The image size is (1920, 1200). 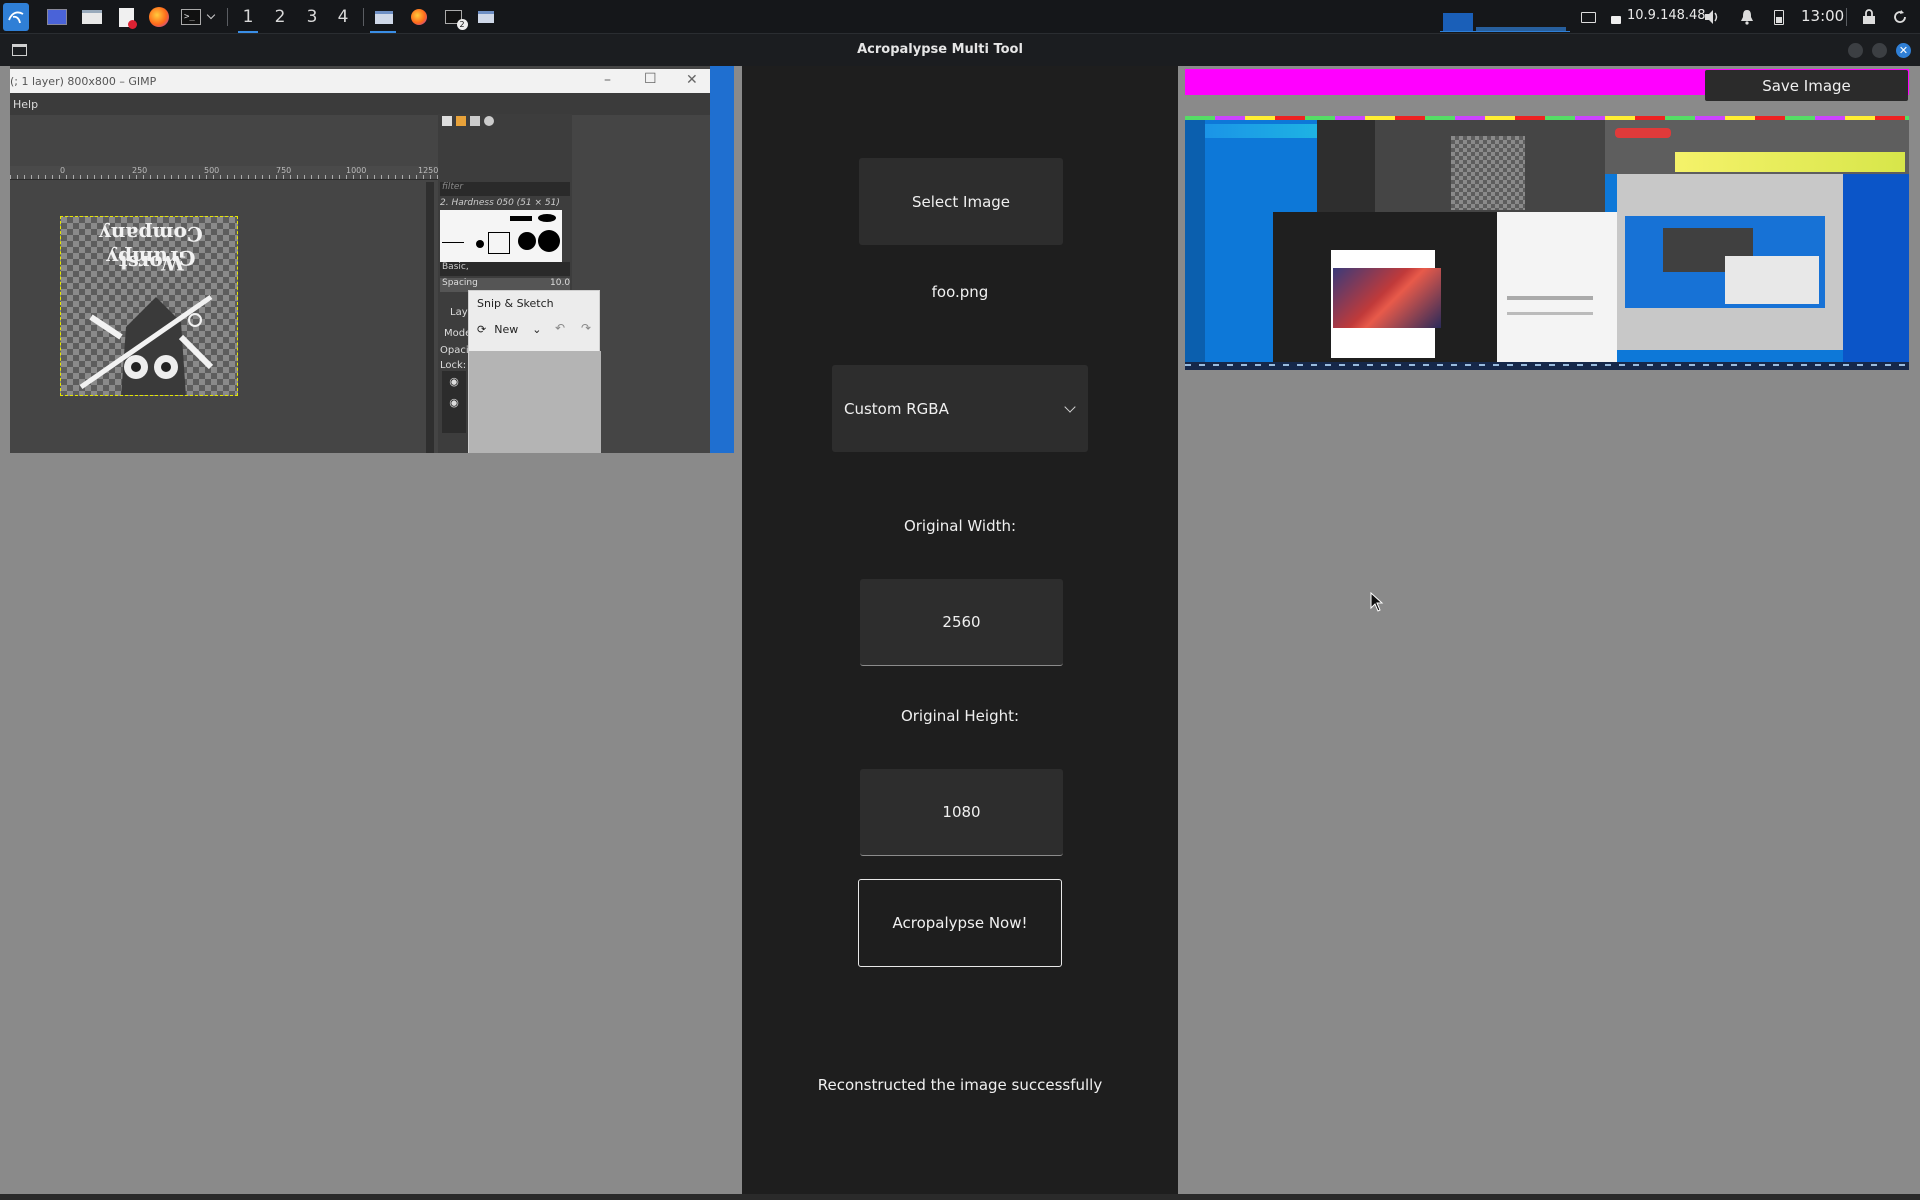 I want to click on ruler-tick: 1250, so click(x=428, y=170).